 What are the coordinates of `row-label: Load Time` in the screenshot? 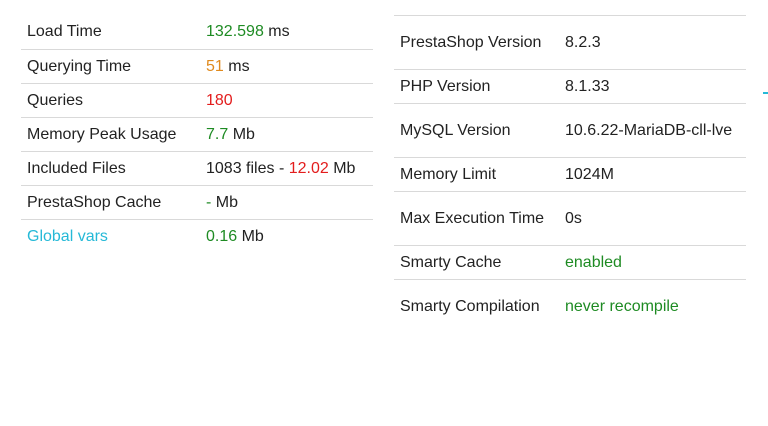 It's located at (64, 31).